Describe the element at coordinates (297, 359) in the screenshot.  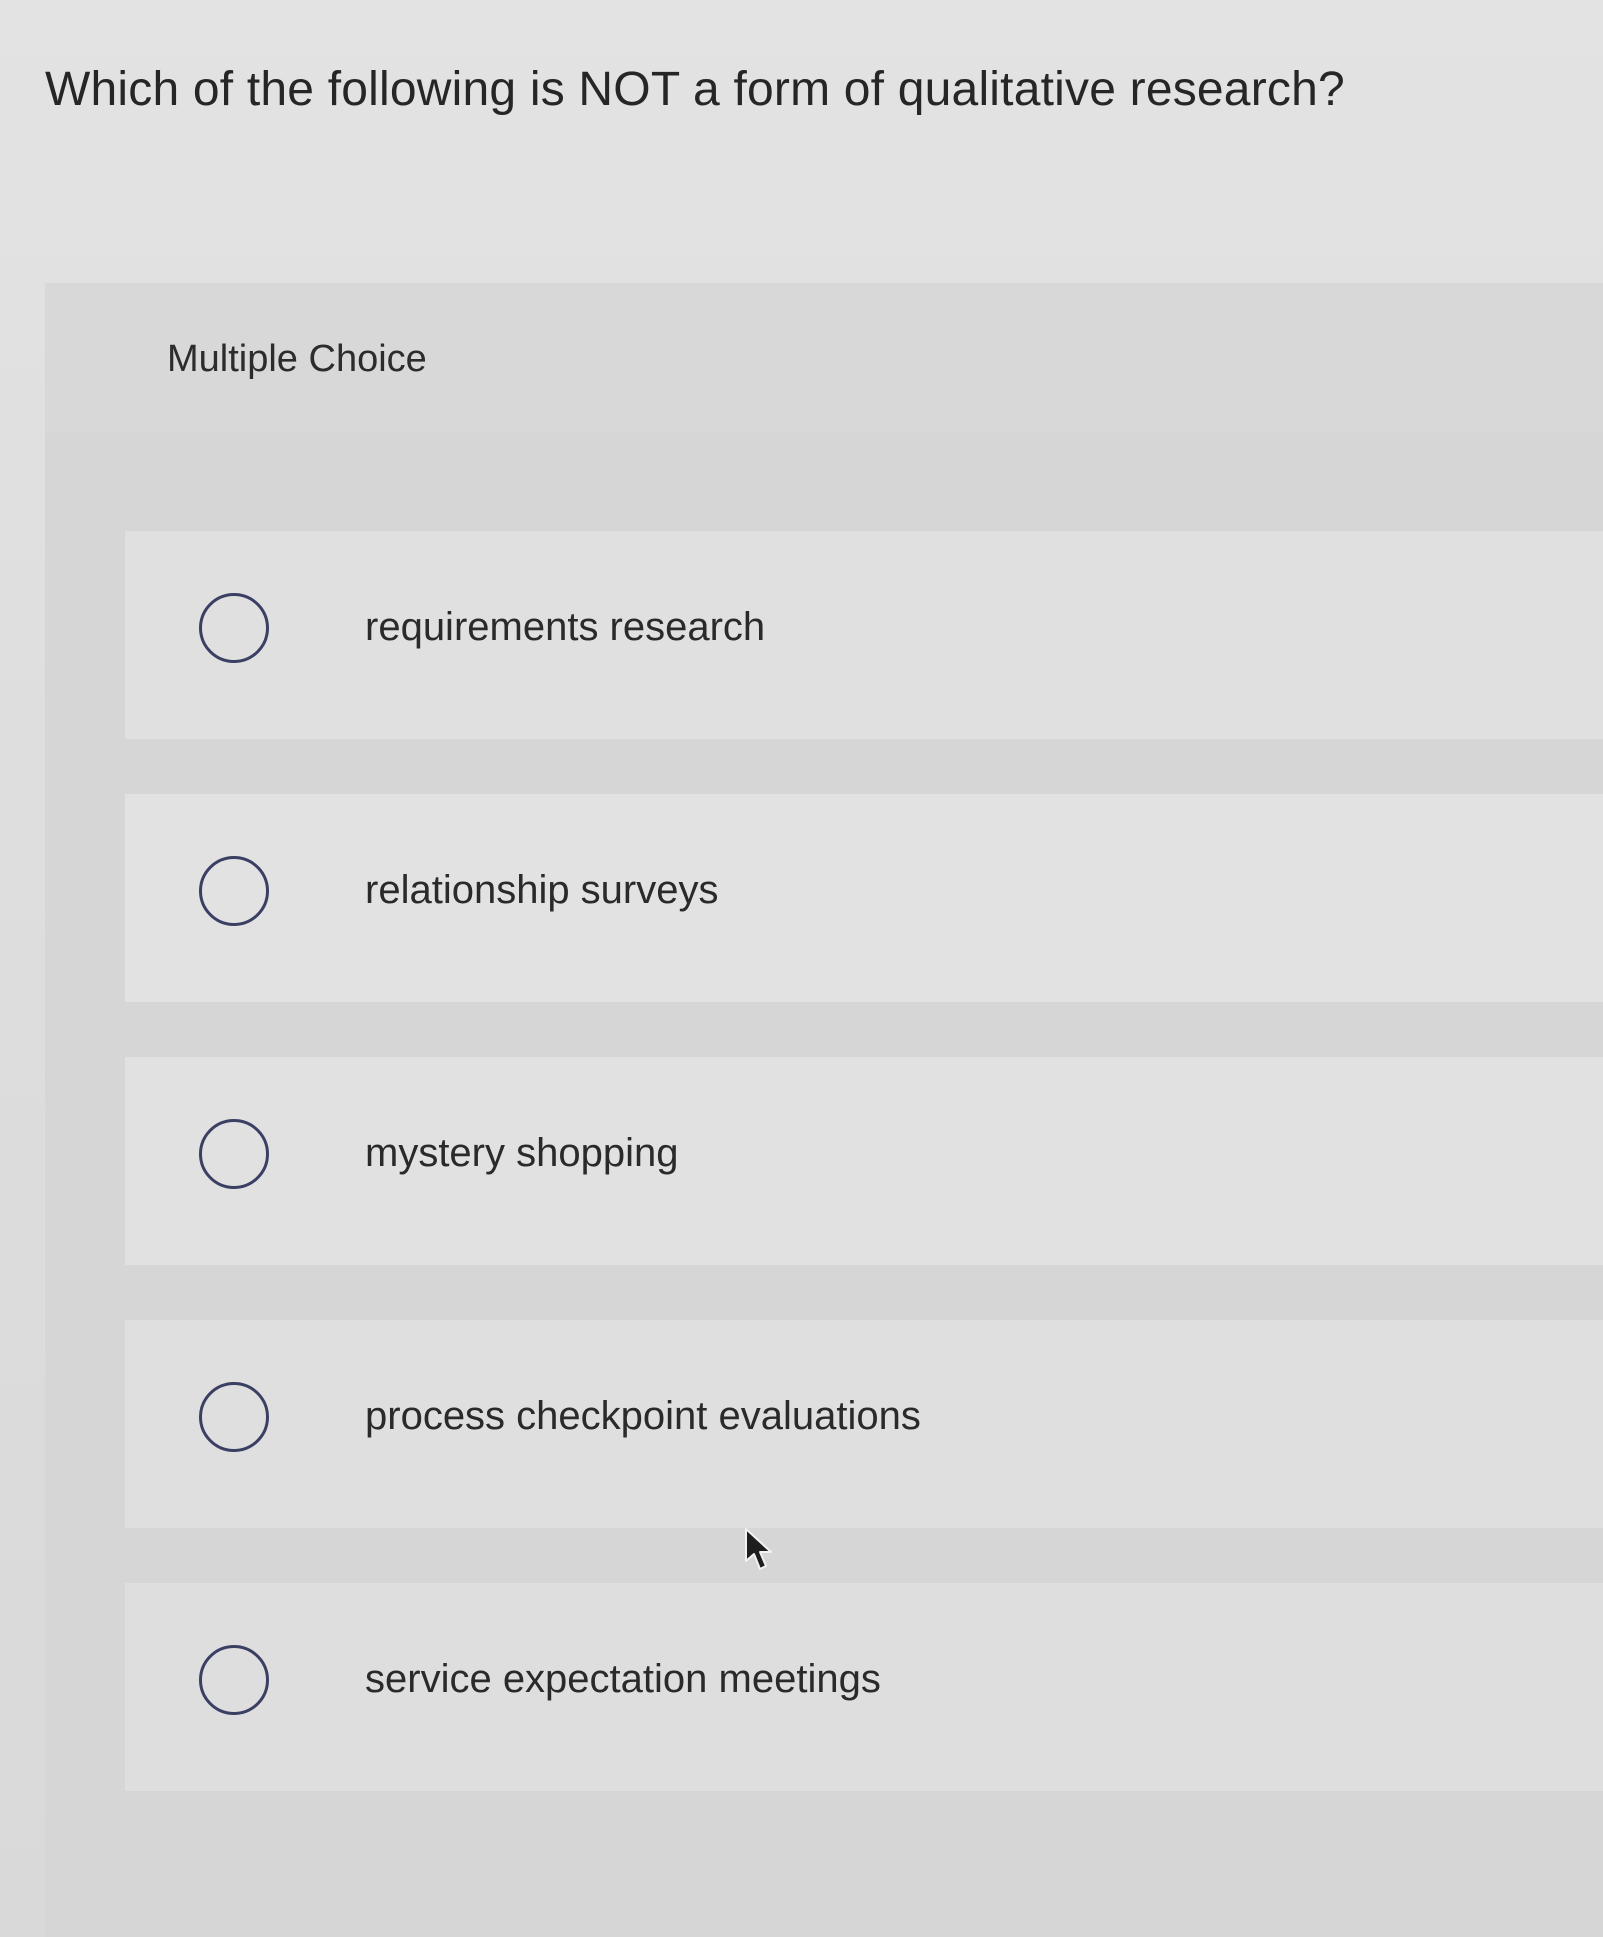
I see `question-type-label: Multiple Choice` at that location.